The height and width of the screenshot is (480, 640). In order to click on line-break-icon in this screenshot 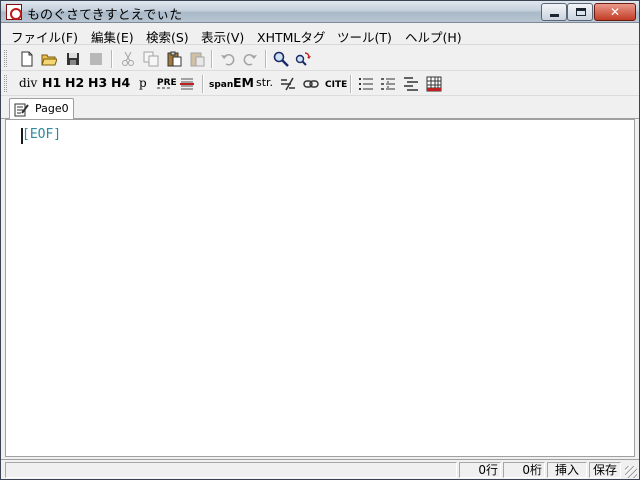, I will do `click(288, 84)`.